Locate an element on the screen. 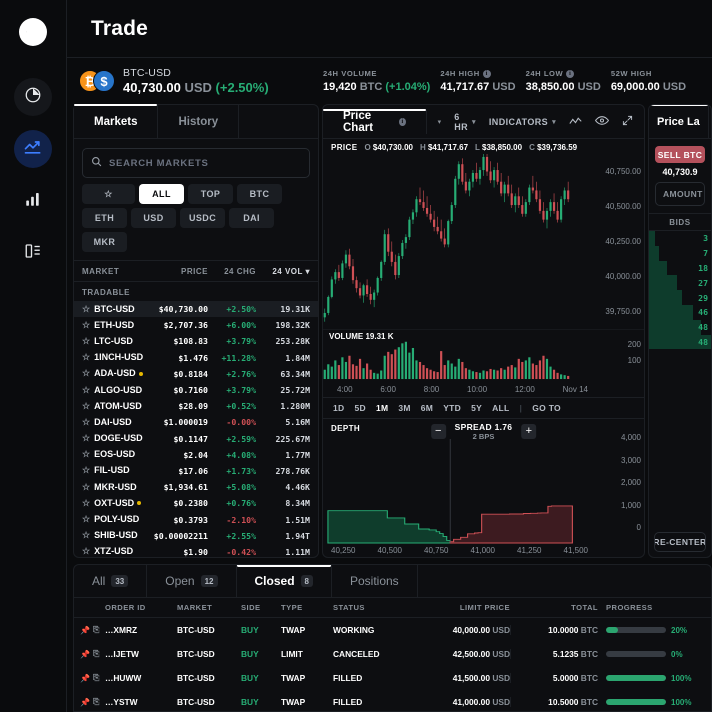 Image resolution: width=712 pixels, height=712 pixels. col-status: STATUS is located at coordinates (373, 607).